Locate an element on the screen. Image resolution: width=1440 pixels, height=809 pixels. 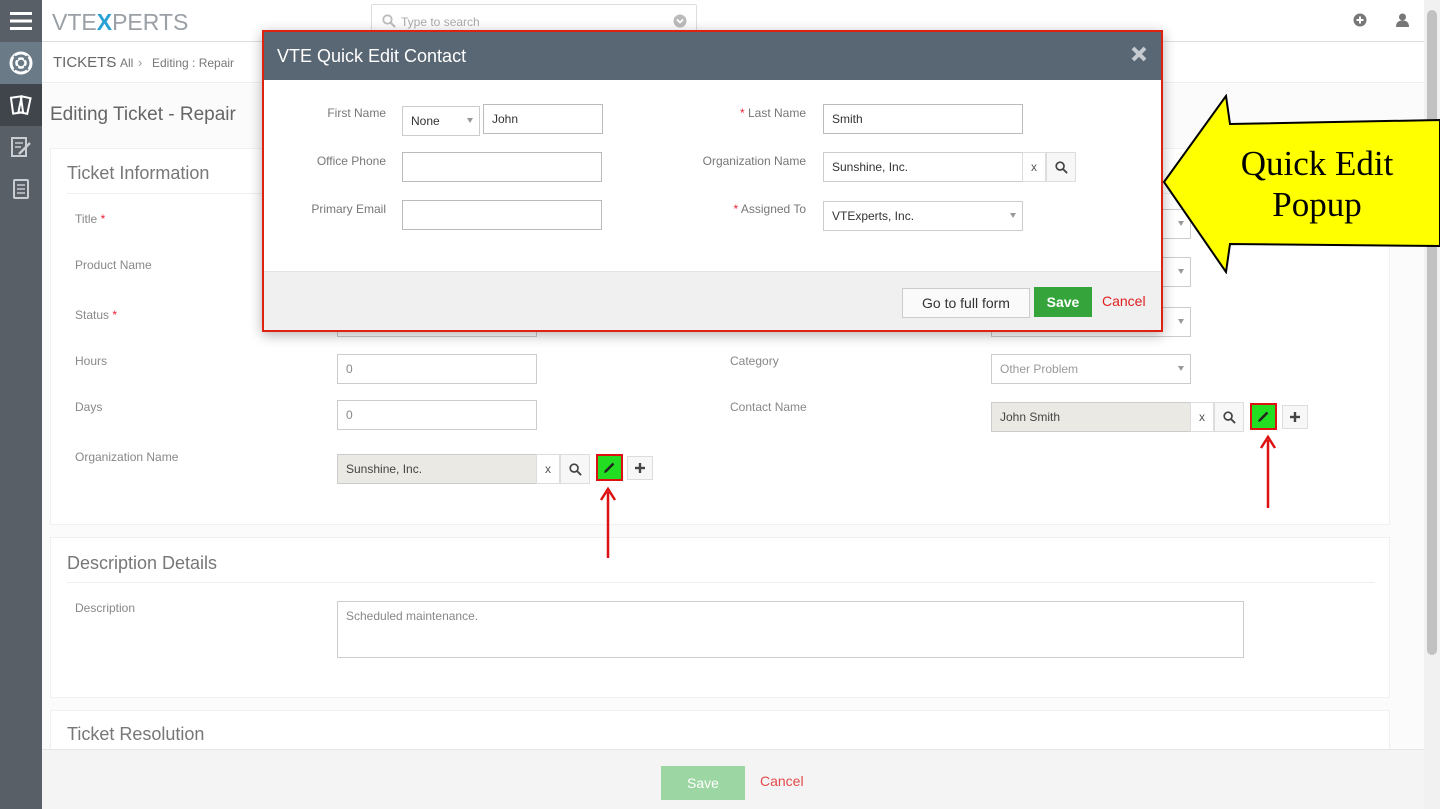
menu-toggle-button is located at coordinates (21, 21).